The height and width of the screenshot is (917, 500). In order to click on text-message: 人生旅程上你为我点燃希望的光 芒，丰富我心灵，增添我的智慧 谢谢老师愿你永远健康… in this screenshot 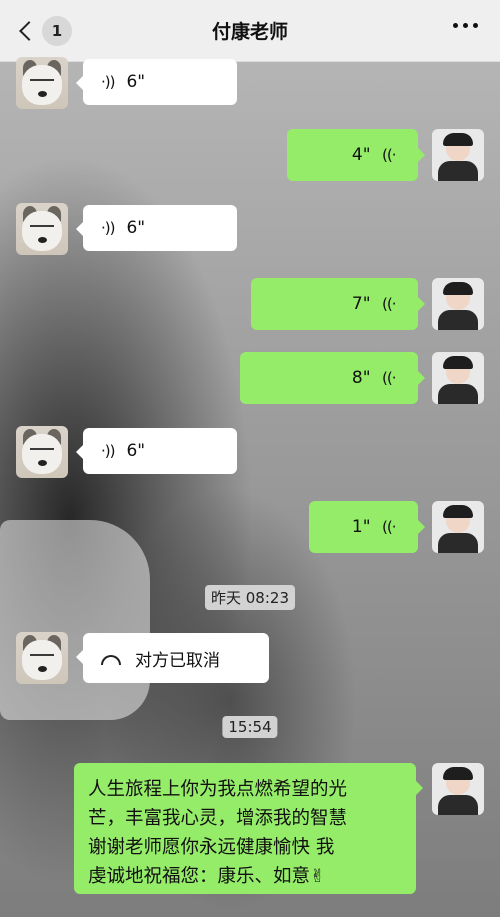, I will do `click(248, 828)`.